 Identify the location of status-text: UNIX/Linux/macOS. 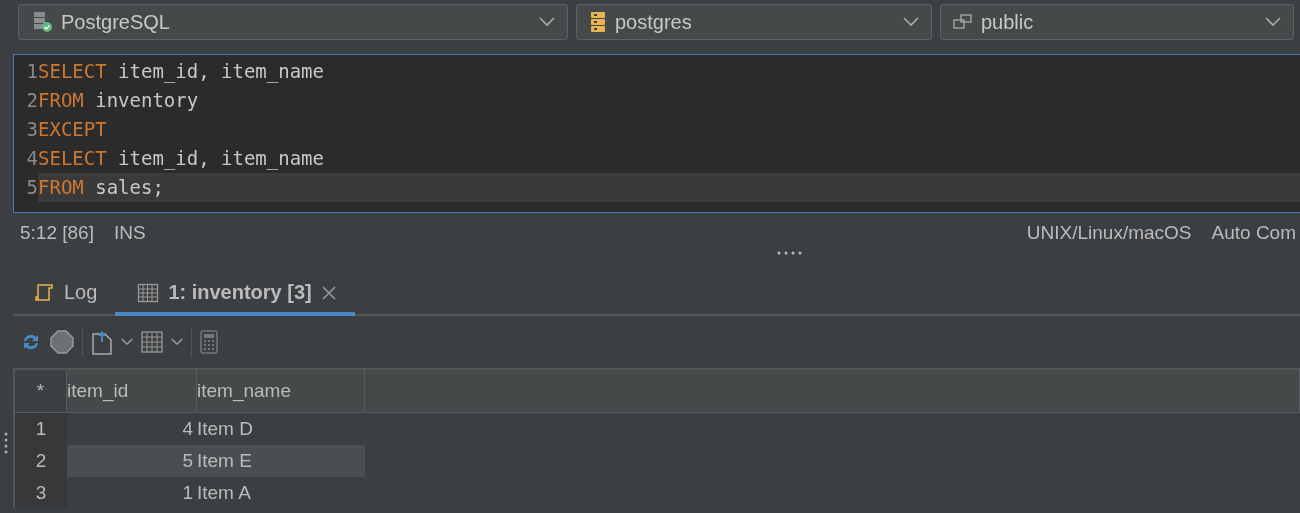
(1109, 233).